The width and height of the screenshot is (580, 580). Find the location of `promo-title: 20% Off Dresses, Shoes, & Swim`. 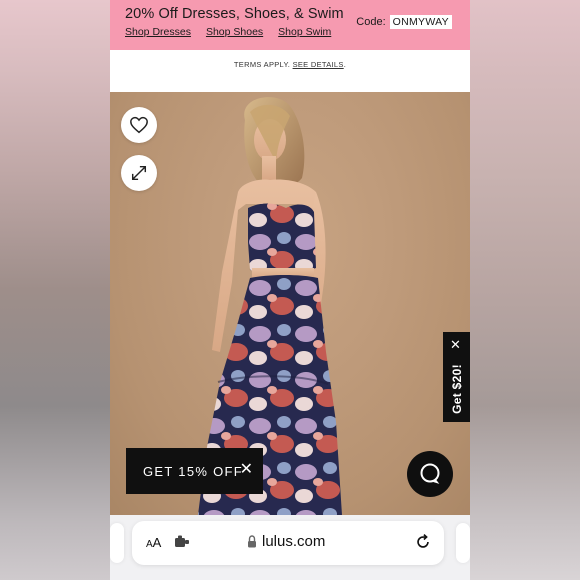

promo-title: 20% Off Dresses, Shoes, & Swim is located at coordinates (234, 14).